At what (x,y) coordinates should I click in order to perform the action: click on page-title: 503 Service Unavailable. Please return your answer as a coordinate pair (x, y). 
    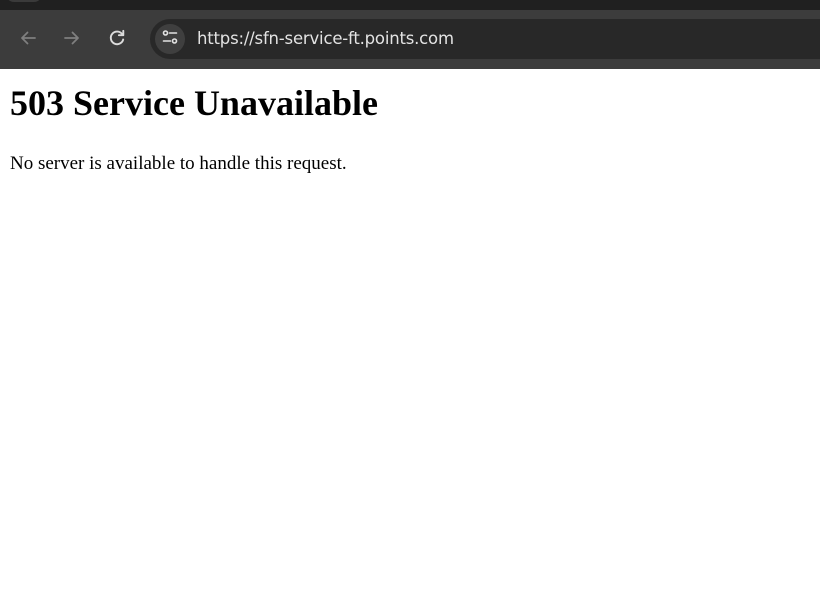
    Looking at the image, I should click on (194, 103).